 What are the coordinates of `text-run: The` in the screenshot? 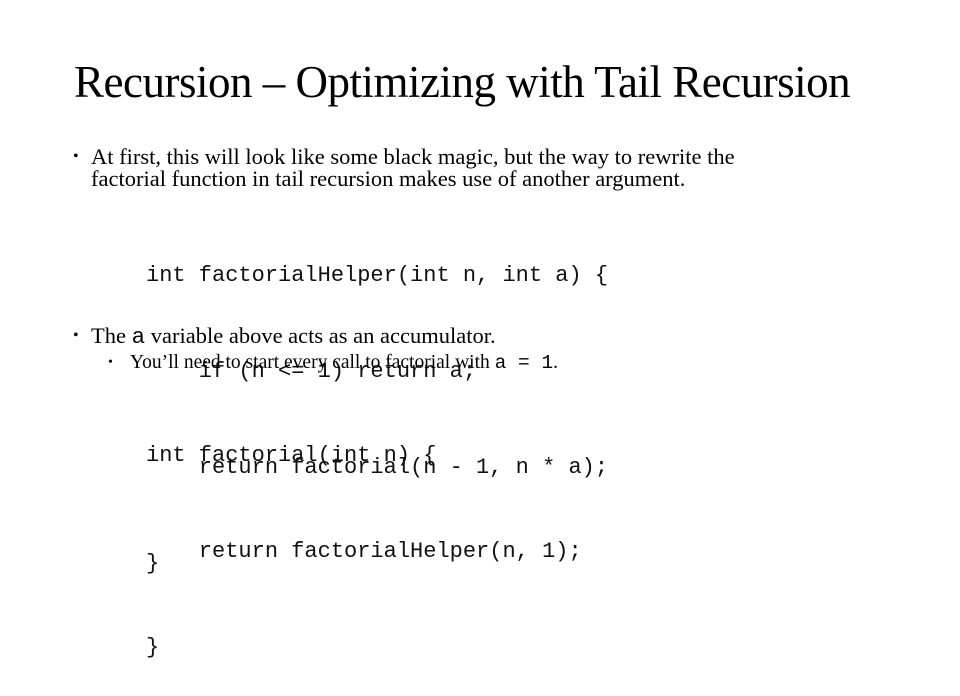 It's located at (111, 335).